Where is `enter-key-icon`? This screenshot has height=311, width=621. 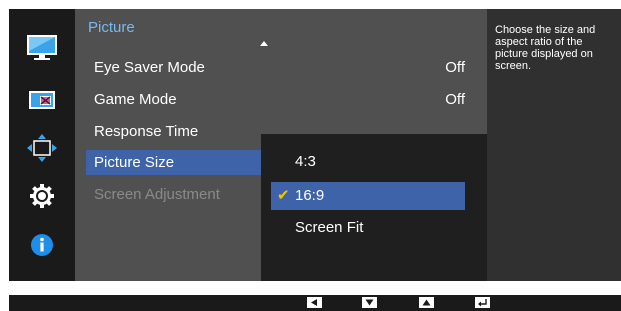 enter-key-icon is located at coordinates (482, 302).